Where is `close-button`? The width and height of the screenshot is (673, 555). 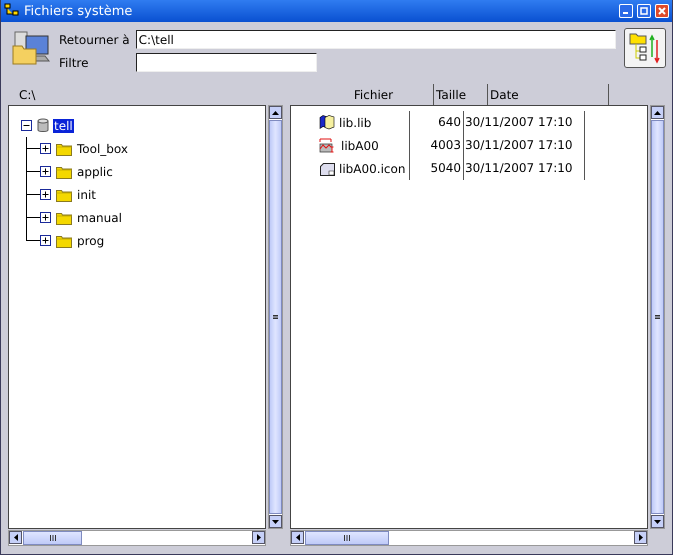 close-button is located at coordinates (662, 11).